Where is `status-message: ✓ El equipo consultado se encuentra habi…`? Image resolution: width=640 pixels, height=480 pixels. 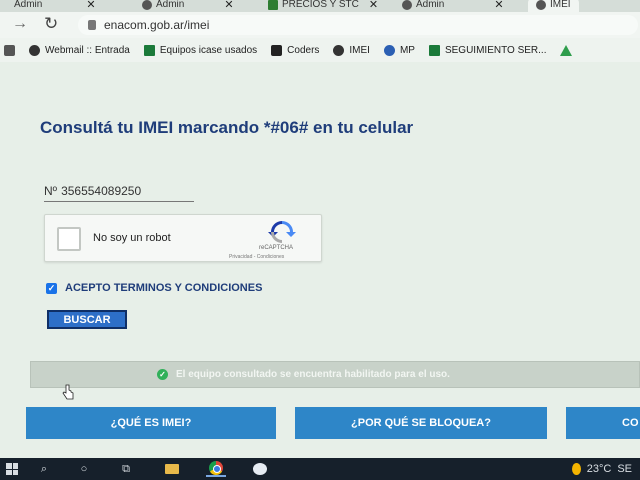 status-message: ✓ El equipo consultado se encuentra habi… is located at coordinates (335, 374).